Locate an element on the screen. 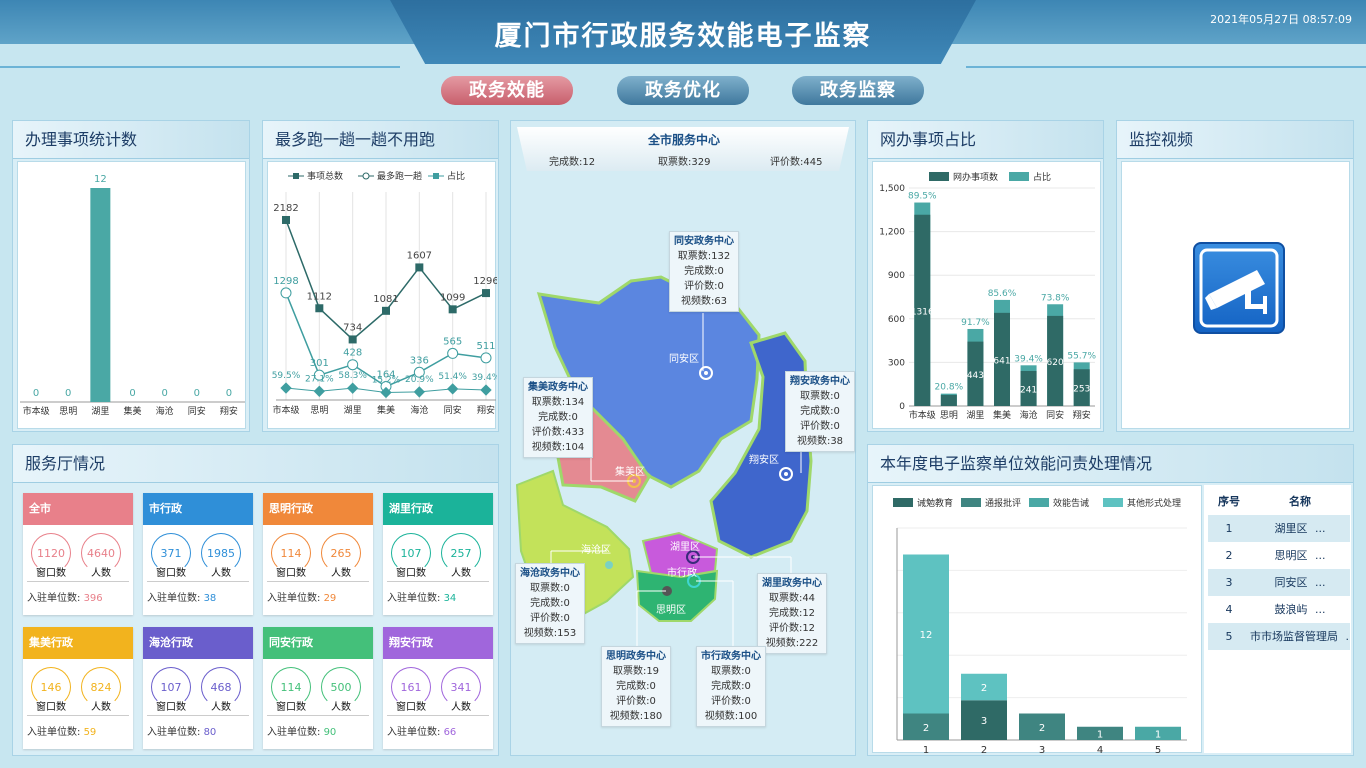 The height and width of the screenshot is (768, 1366). map-box-jimei: 集美政务中心 取票数:134 完成数:0 评价数:433 视频数:104 is located at coordinates (558, 417).